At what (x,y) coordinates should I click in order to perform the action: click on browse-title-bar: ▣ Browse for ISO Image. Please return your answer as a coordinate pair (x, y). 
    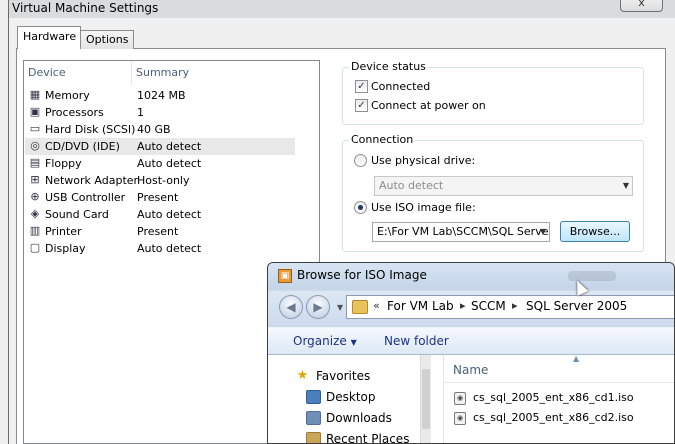
    Looking at the image, I should click on (471, 276).